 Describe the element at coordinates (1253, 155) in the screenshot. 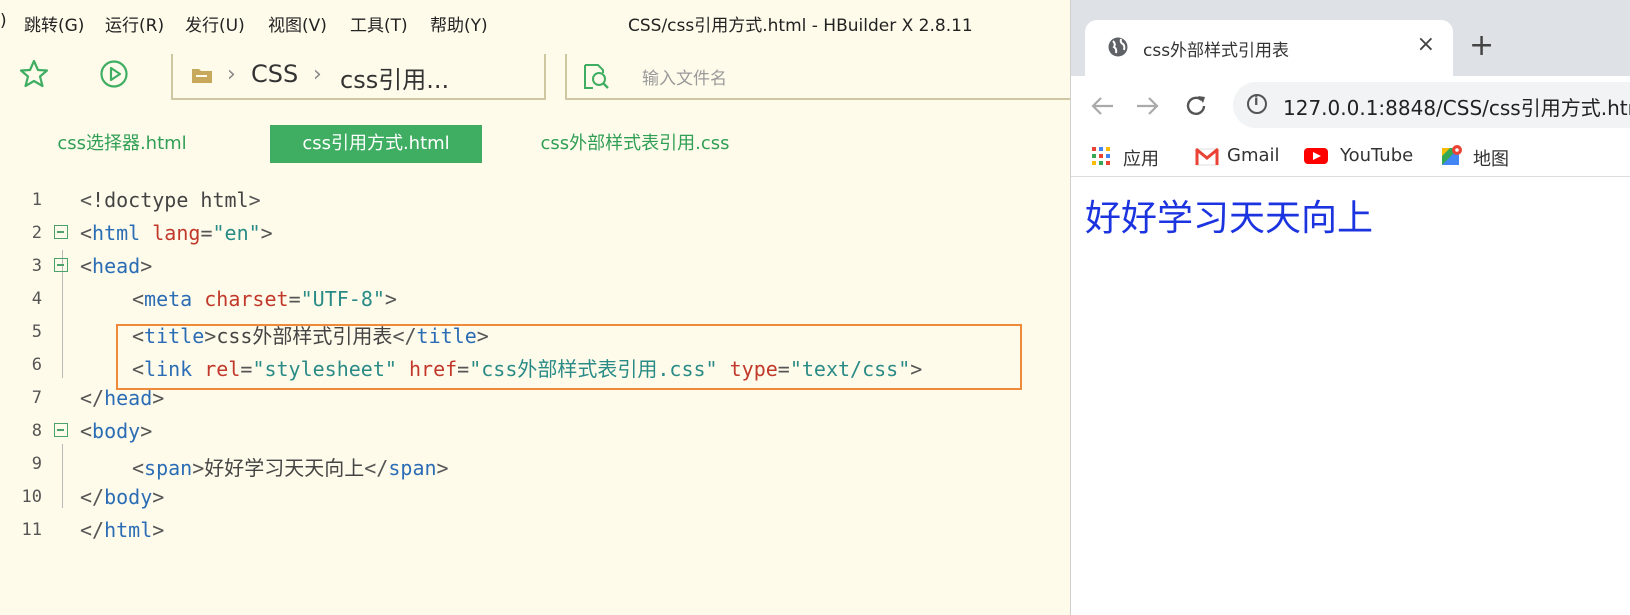

I see `bookmark-label: Gmail` at that location.